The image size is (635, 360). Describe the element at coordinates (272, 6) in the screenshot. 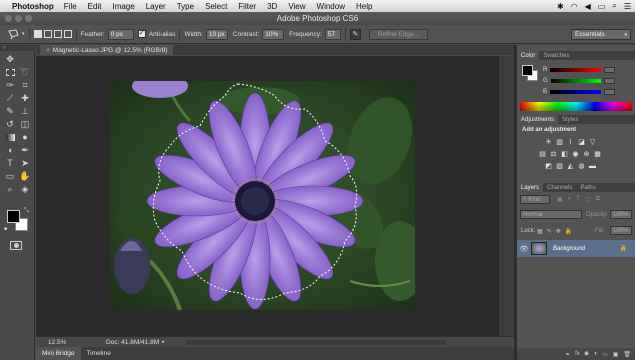

I see `menu-3d: 3D` at that location.